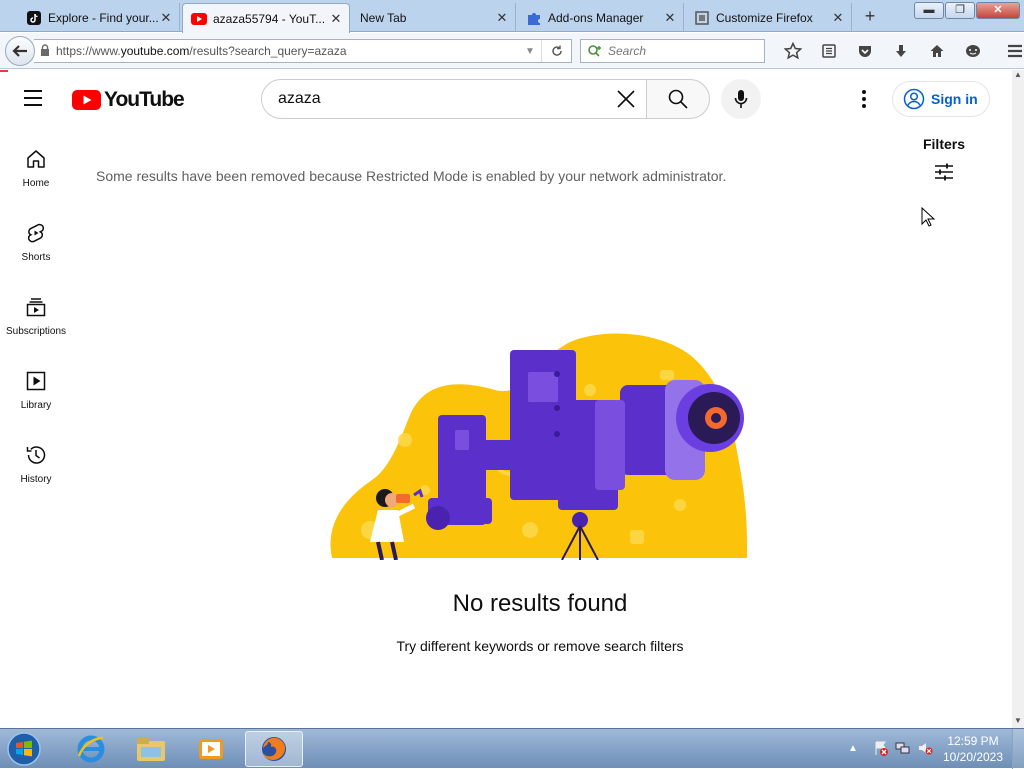  I want to click on tab-youtube: azaza55794 - YouT... ✕, so click(266, 18).